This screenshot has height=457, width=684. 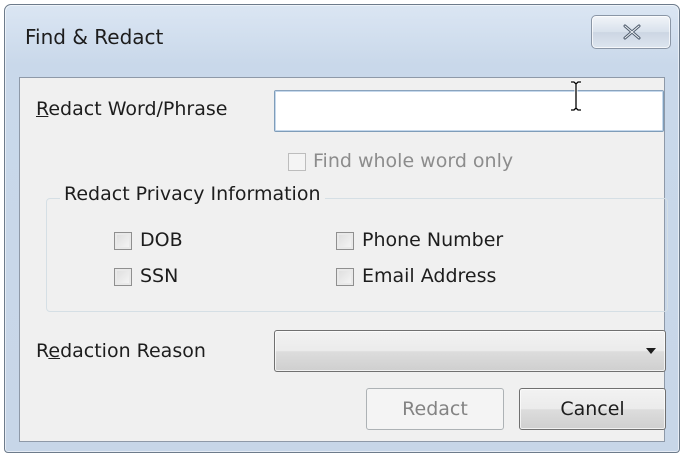 What do you see at coordinates (192, 194) in the screenshot?
I see `privacy-group-title: Redact Privacy Information` at bounding box center [192, 194].